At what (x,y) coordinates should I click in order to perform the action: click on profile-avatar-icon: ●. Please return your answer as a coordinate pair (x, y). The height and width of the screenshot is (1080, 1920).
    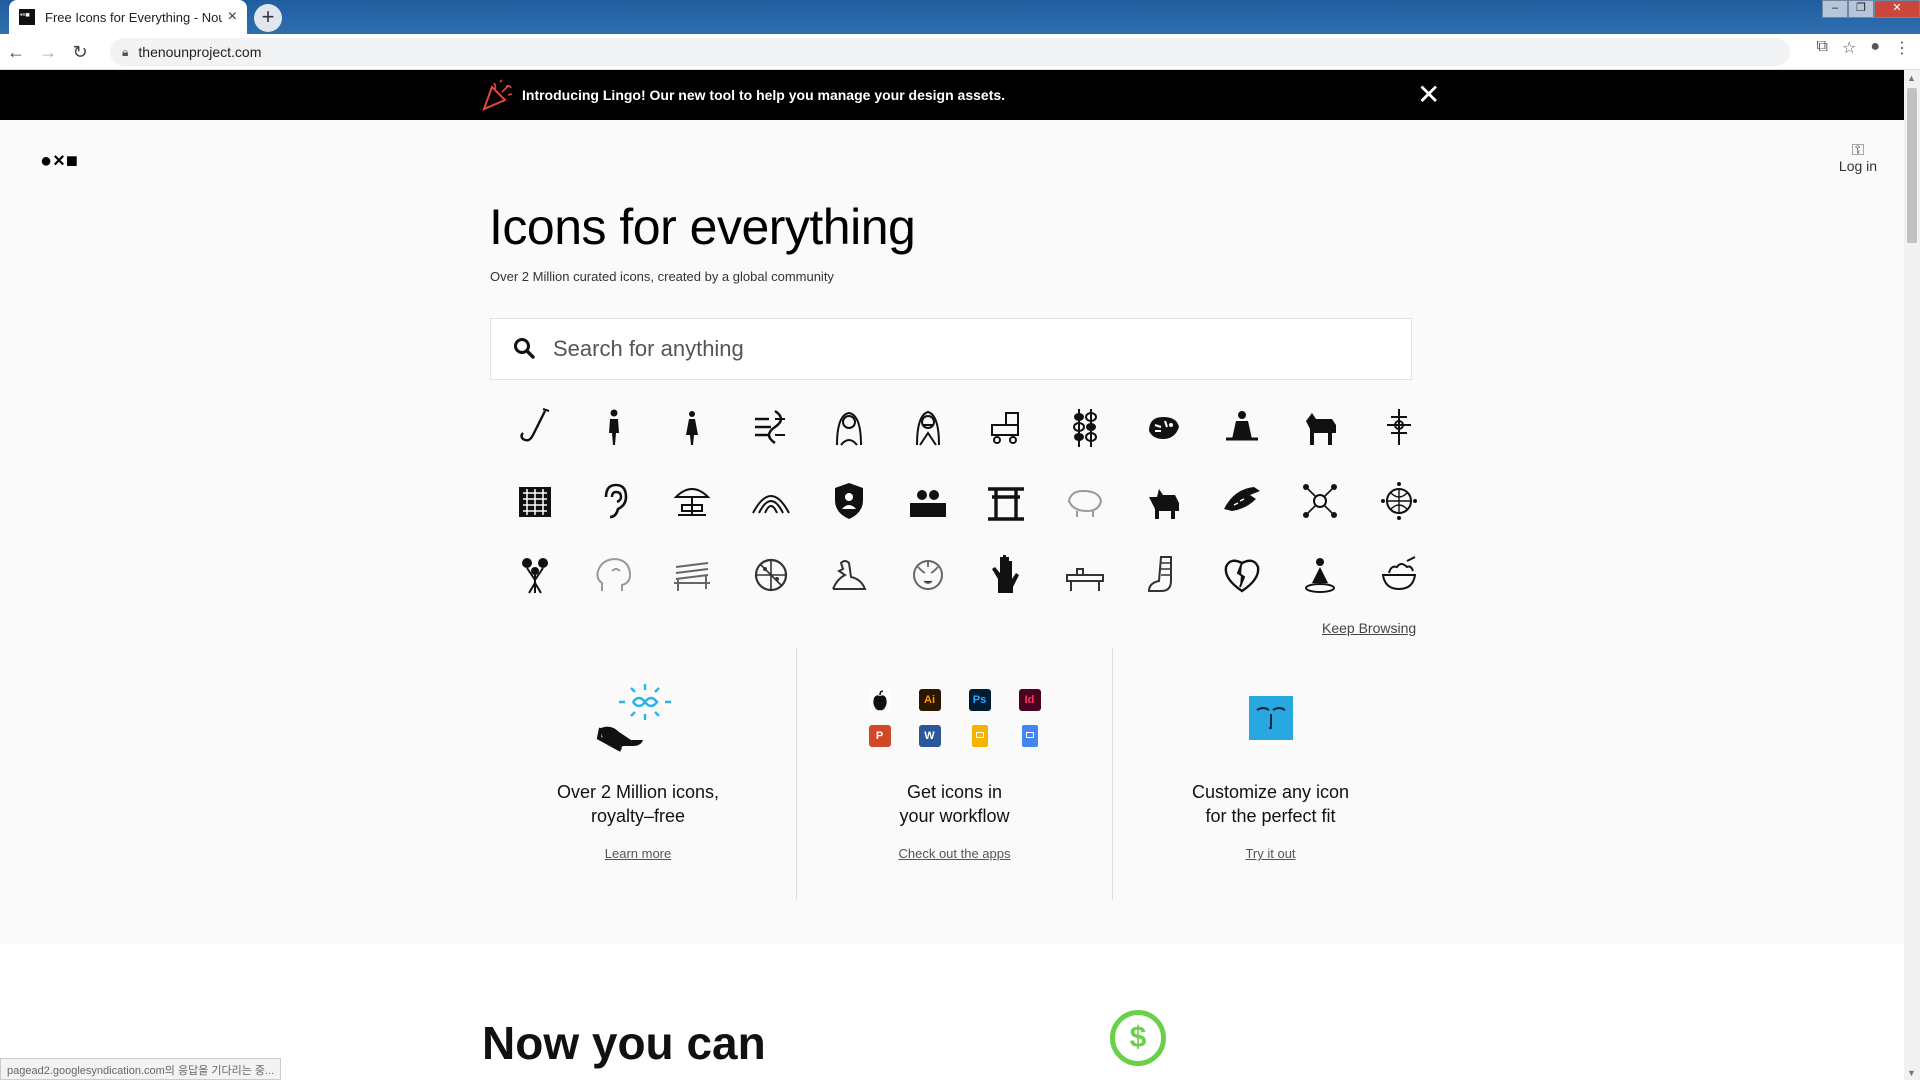
    Looking at the image, I should click on (1875, 48).